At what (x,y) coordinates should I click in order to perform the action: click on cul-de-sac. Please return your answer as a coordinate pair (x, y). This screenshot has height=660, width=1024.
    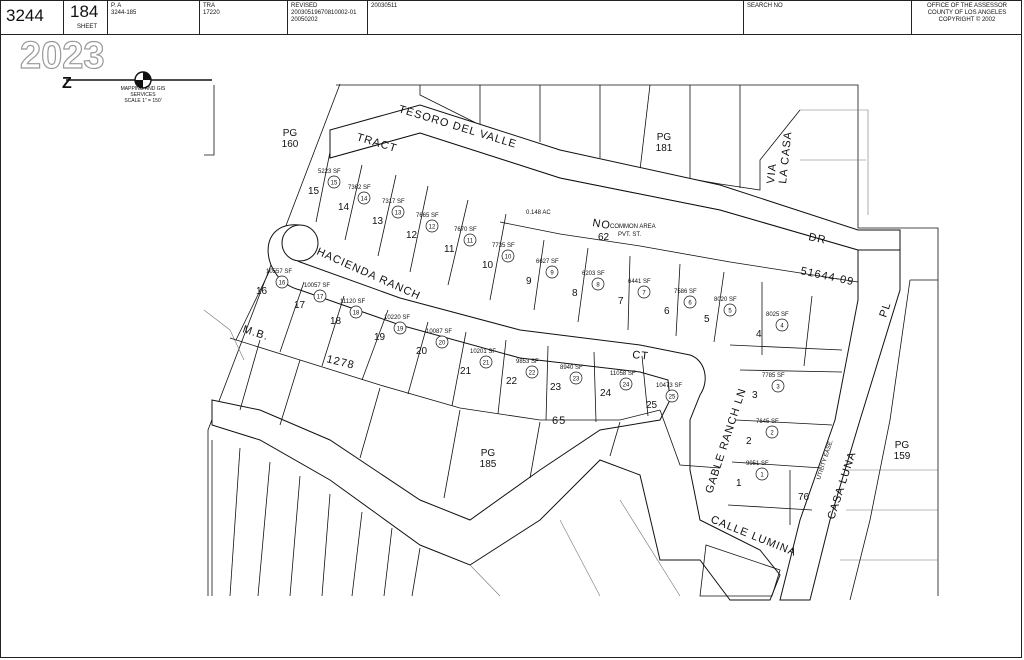
    Looking at the image, I should click on (300, 243).